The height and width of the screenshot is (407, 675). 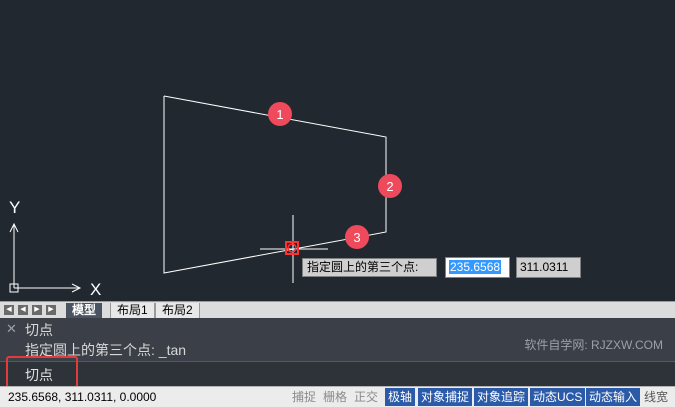 I want to click on highlight-box, so click(x=42, y=372).